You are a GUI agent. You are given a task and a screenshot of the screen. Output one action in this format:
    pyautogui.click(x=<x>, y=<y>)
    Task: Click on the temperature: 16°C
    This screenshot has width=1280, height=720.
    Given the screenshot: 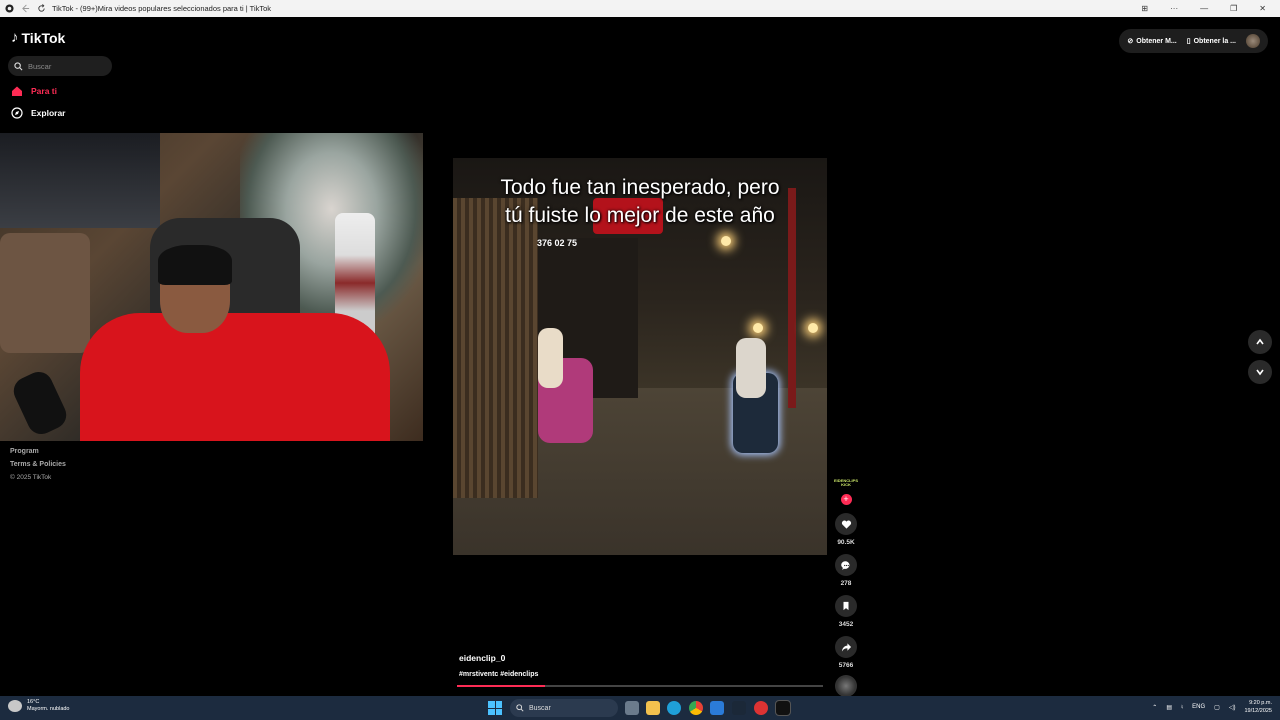 What is the action you would take?
    pyautogui.click(x=33, y=702)
    